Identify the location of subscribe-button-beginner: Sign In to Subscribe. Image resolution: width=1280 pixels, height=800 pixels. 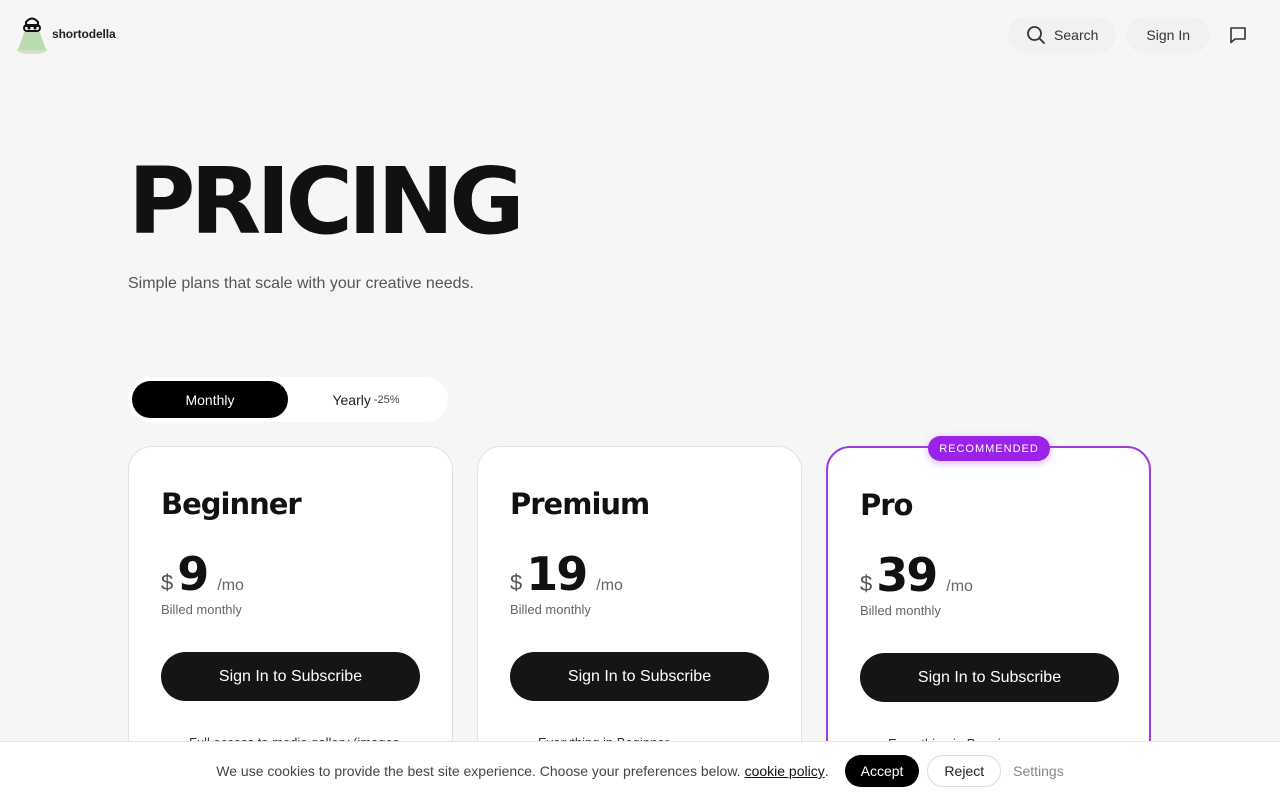
(290, 676).